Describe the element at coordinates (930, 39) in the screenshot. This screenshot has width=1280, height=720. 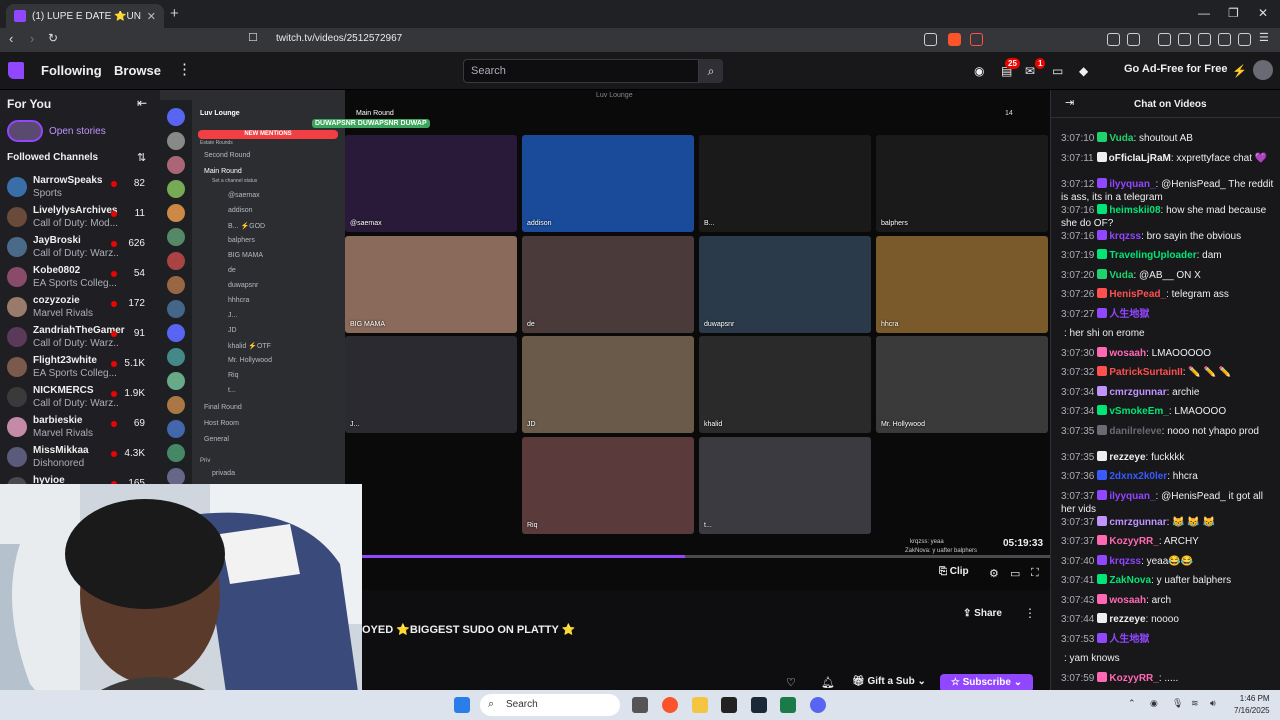
I see `share-page-icon` at that location.